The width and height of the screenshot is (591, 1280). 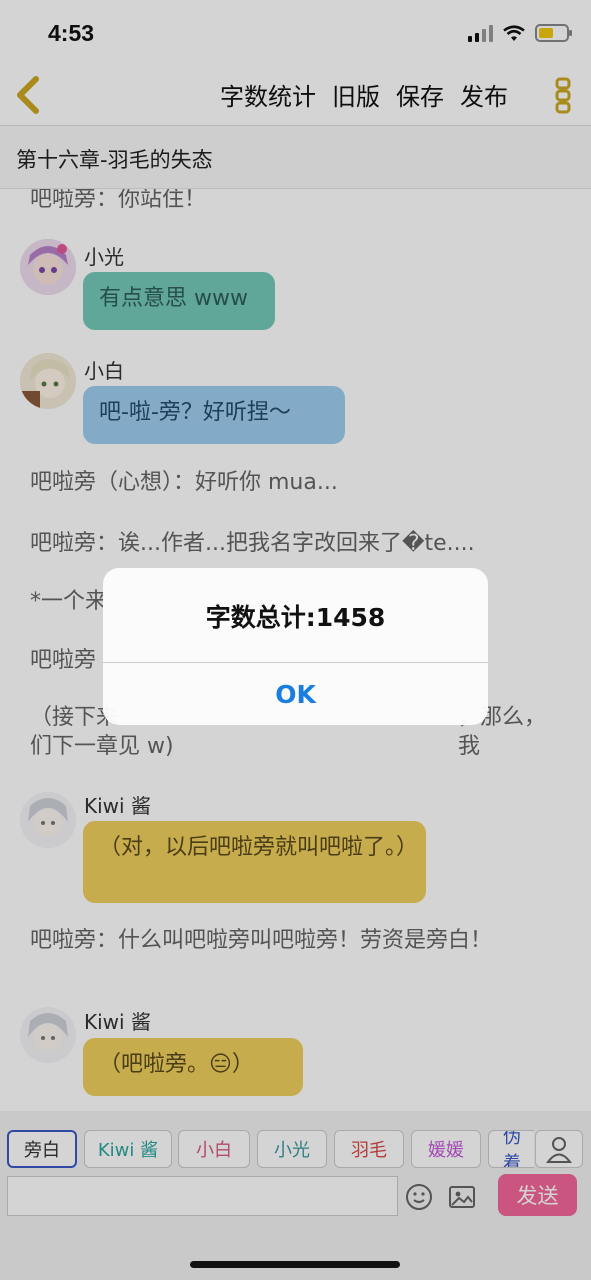 What do you see at coordinates (295, 617) in the screenshot?
I see `alert-title: 字数总计:1458` at bounding box center [295, 617].